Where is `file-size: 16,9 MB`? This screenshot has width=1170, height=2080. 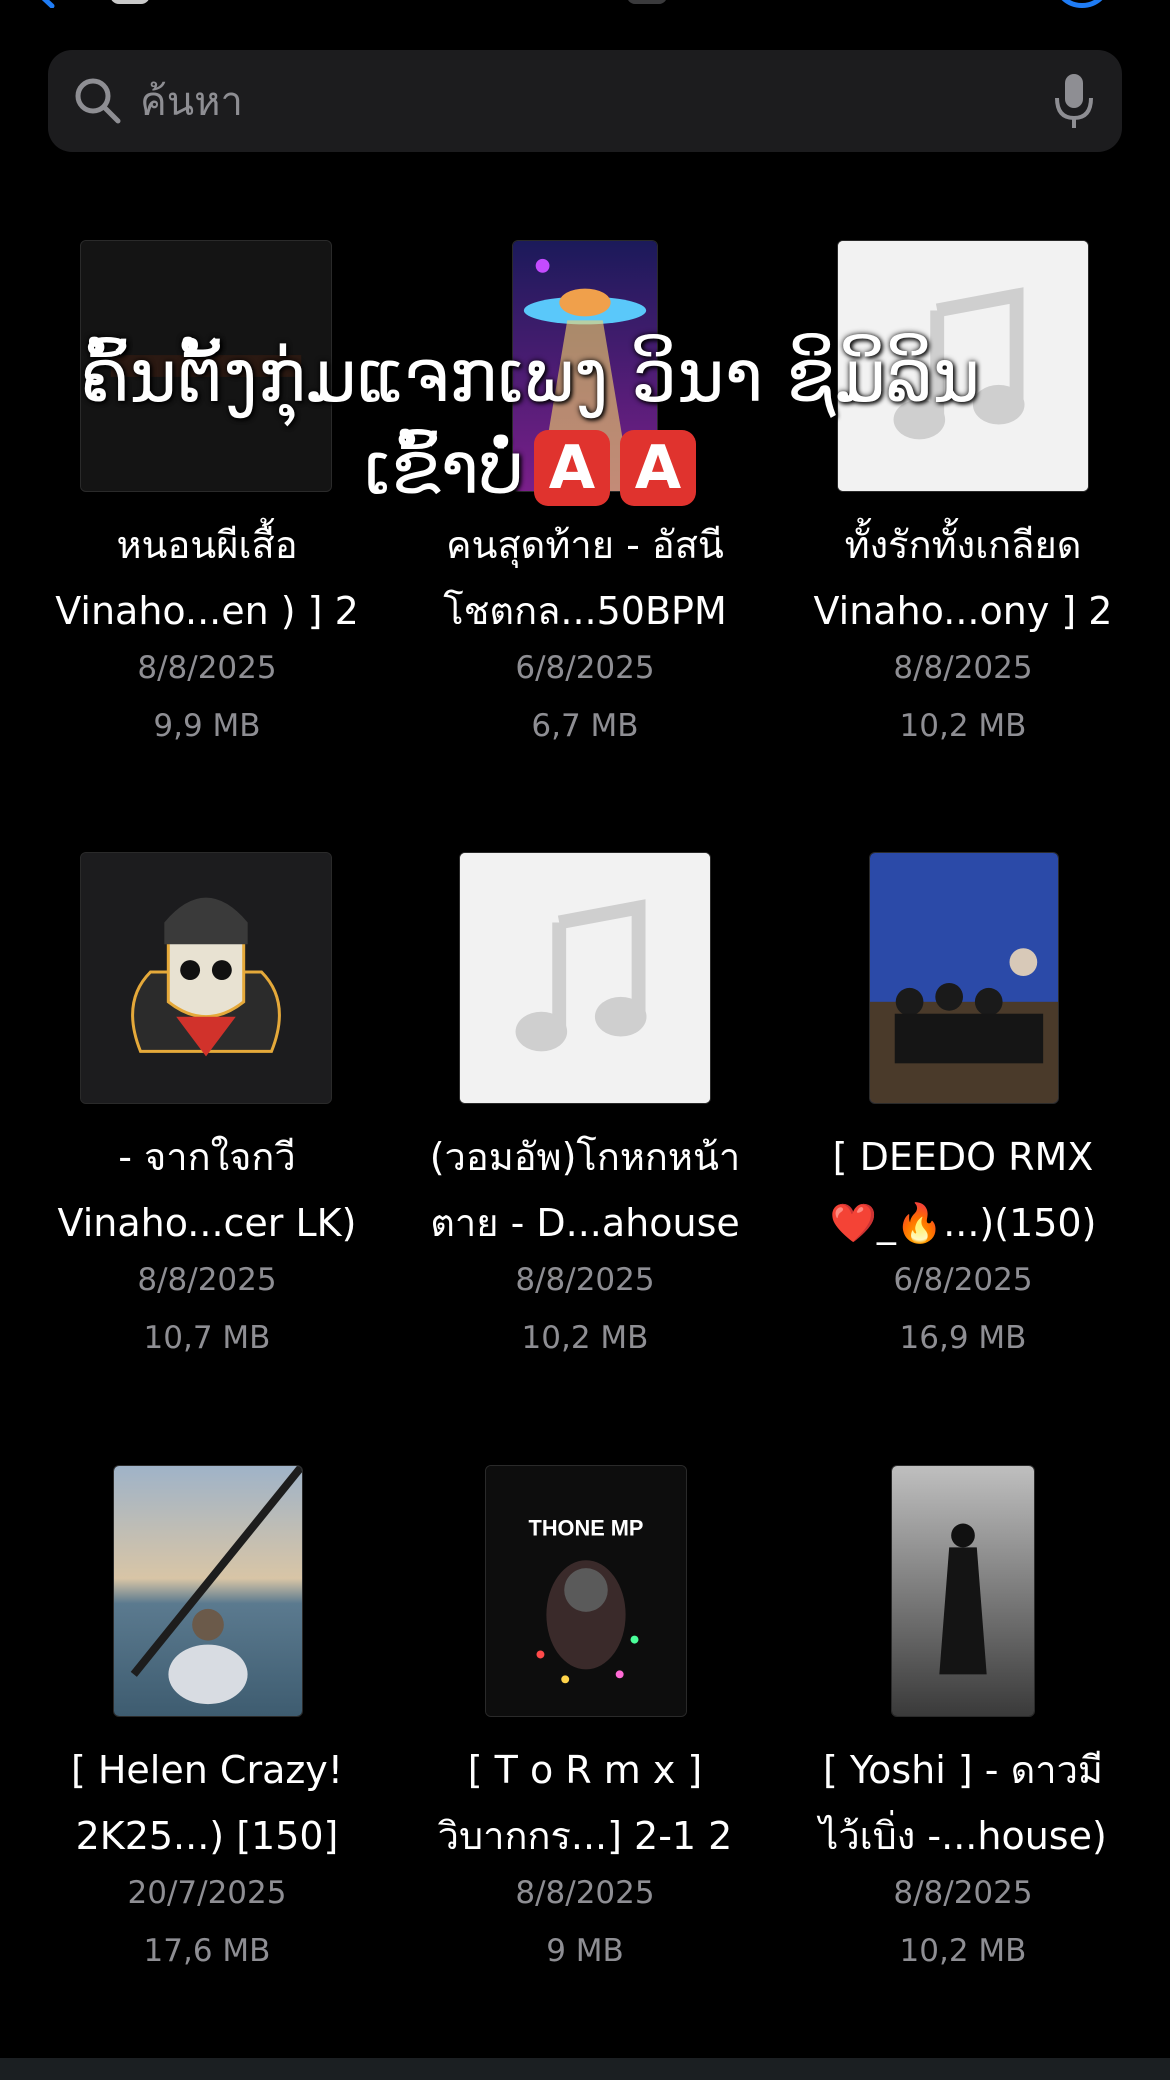 file-size: 16,9 MB is located at coordinates (963, 1338).